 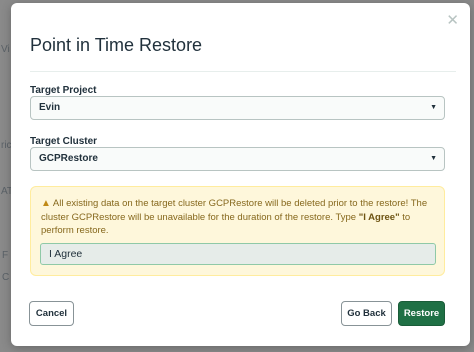 I want to click on modal-title: Point in Time Restore, so click(x=116, y=45).